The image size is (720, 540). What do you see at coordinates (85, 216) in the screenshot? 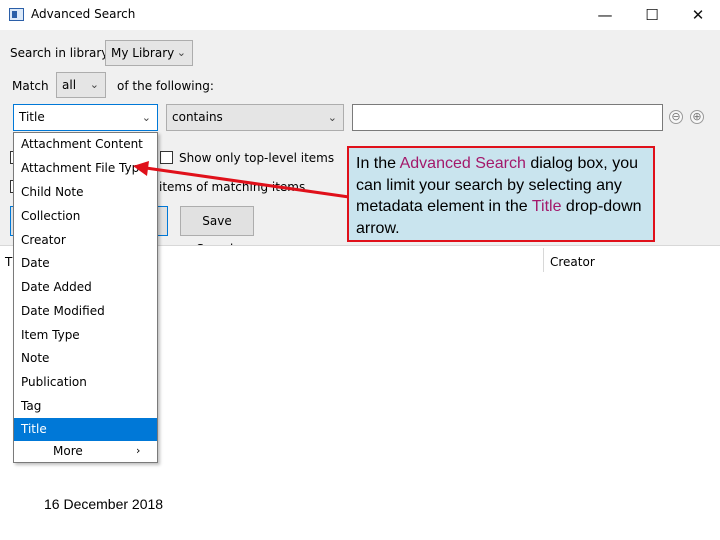
I see `dropdown-item-collection: Collection` at bounding box center [85, 216].